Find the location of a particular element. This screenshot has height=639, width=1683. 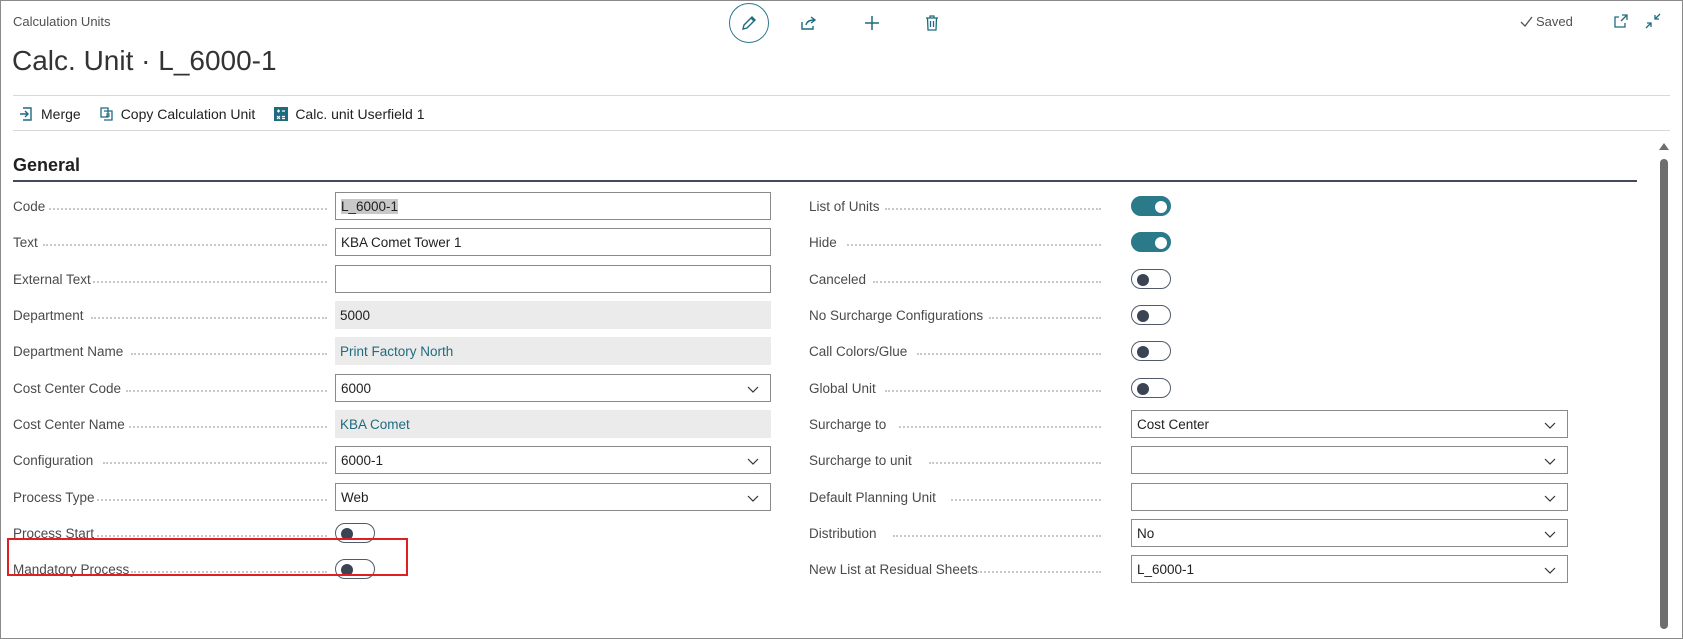

canceled-label: Canceled is located at coordinates (838, 279).